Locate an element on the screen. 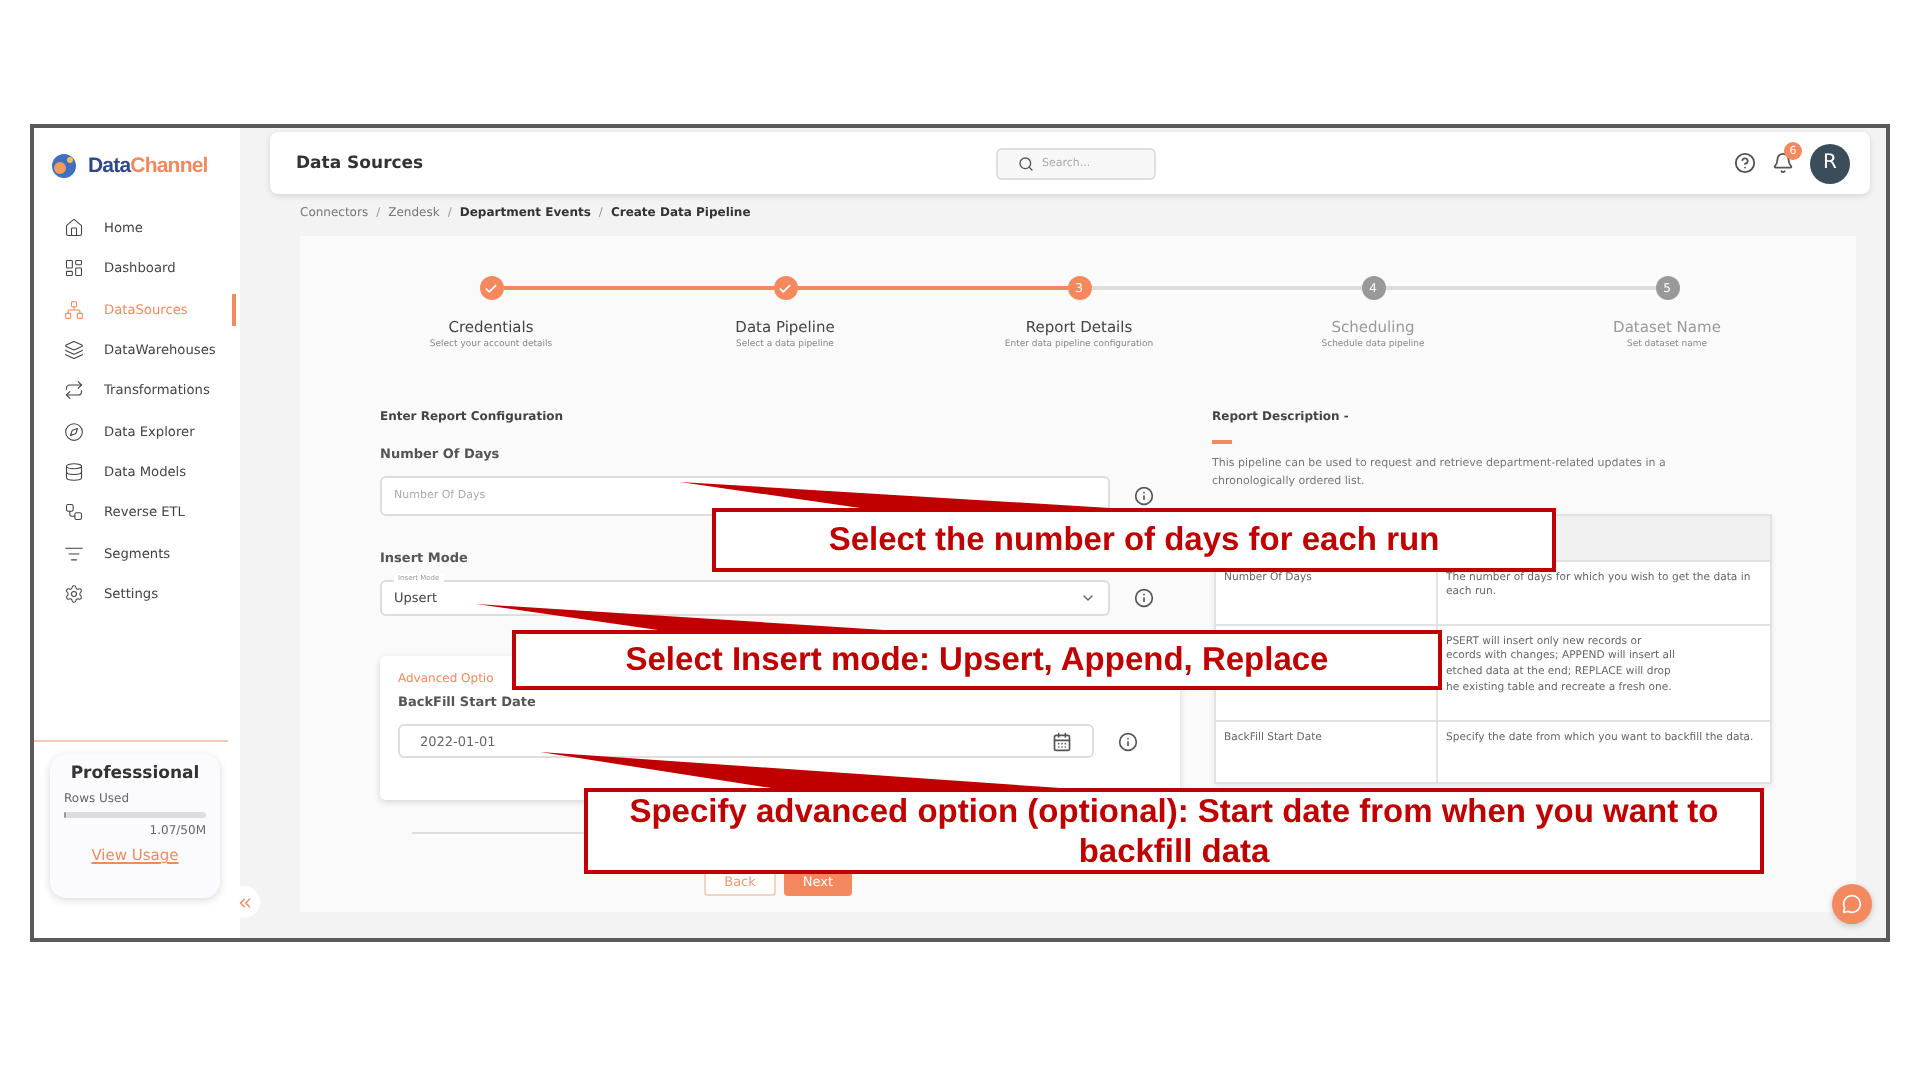 This screenshot has width=1920, height=1080. page-title: Data Sources is located at coordinates (361, 163).